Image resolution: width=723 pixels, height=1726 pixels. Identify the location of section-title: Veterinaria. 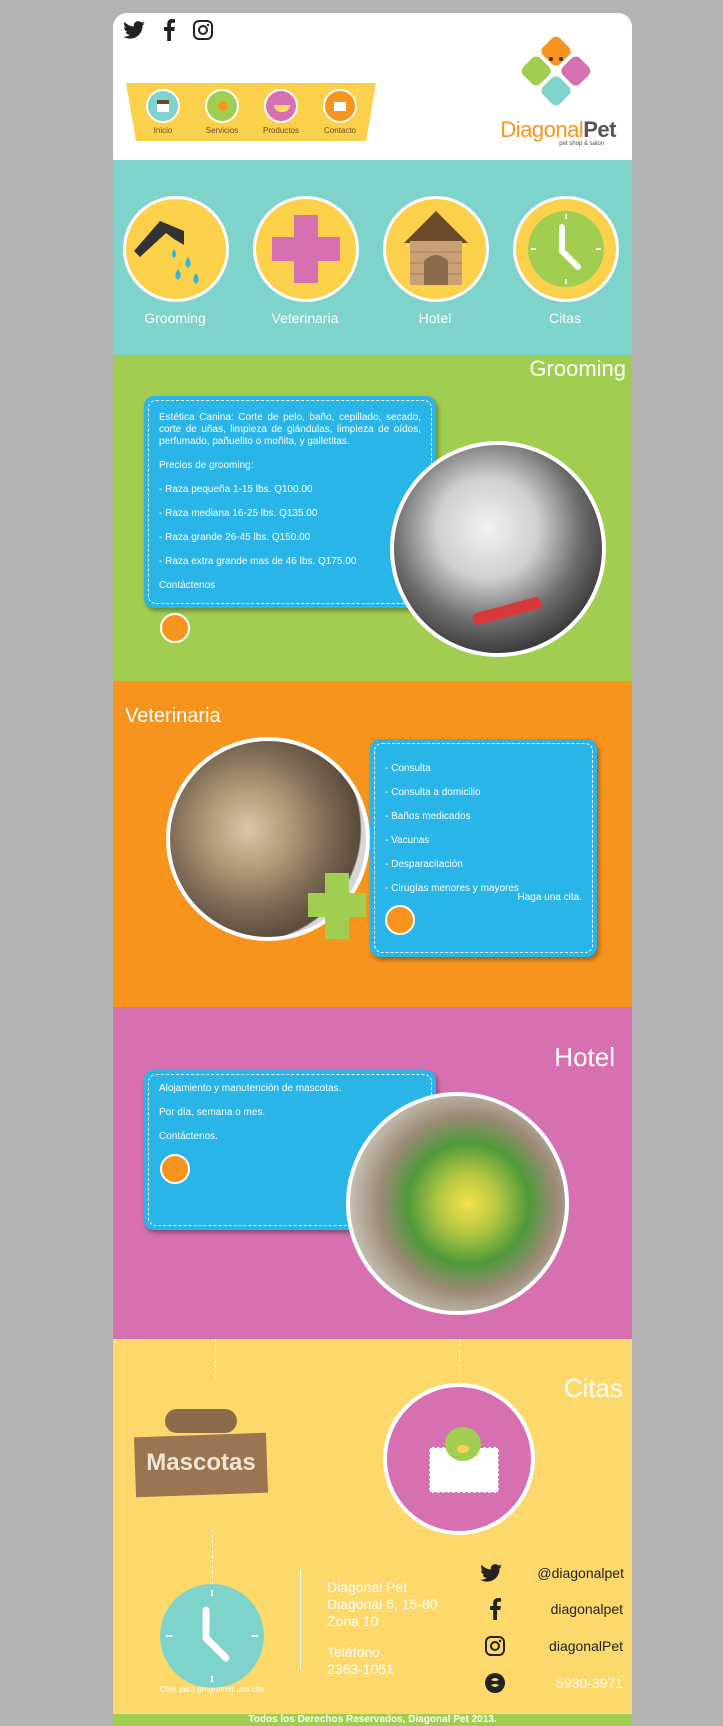
(173, 716).